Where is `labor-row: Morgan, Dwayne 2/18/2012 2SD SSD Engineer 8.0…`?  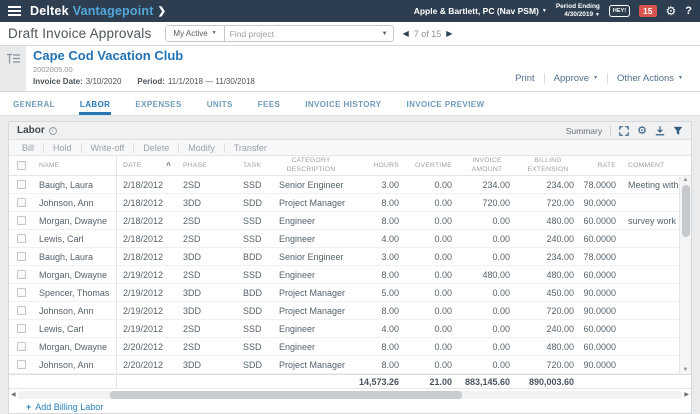
labor-row: Morgan, Dwayne 2/18/2012 2SD SSD Engineer 8.0… is located at coordinates (344, 221).